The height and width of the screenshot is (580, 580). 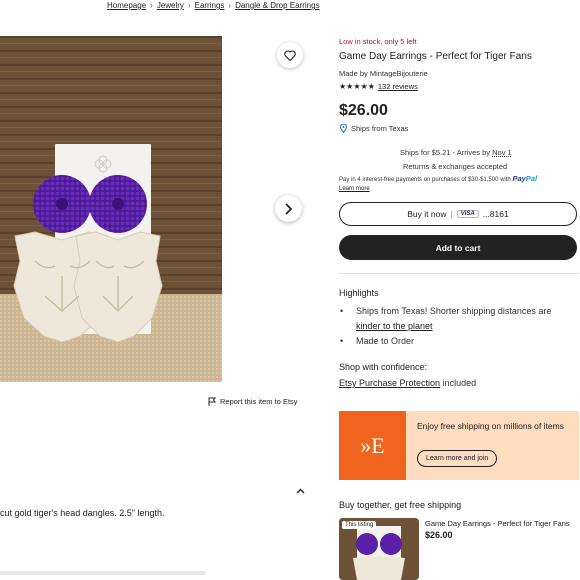 I want to click on star-rating-icon: ★★★★★, so click(x=357, y=86).